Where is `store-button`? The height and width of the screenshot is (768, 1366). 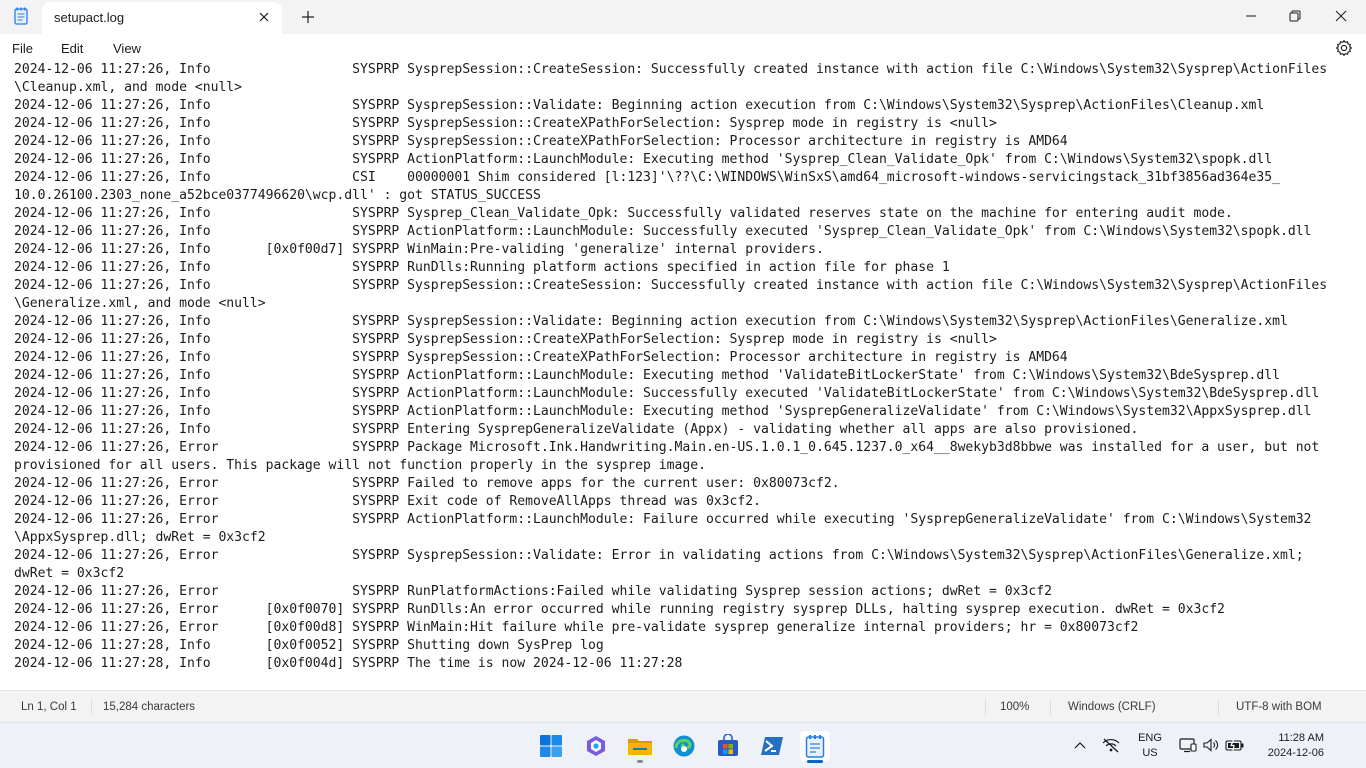
store-button is located at coordinates (728, 746).